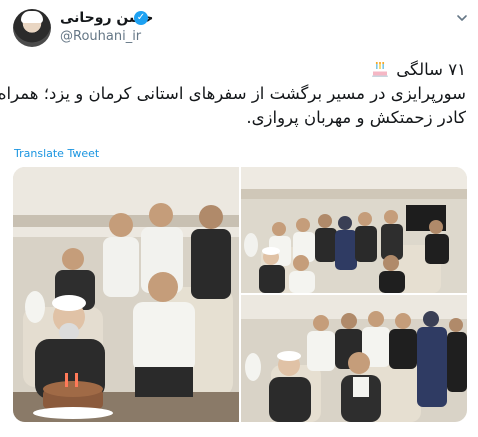  I want to click on profile-avatar, so click(32, 28).